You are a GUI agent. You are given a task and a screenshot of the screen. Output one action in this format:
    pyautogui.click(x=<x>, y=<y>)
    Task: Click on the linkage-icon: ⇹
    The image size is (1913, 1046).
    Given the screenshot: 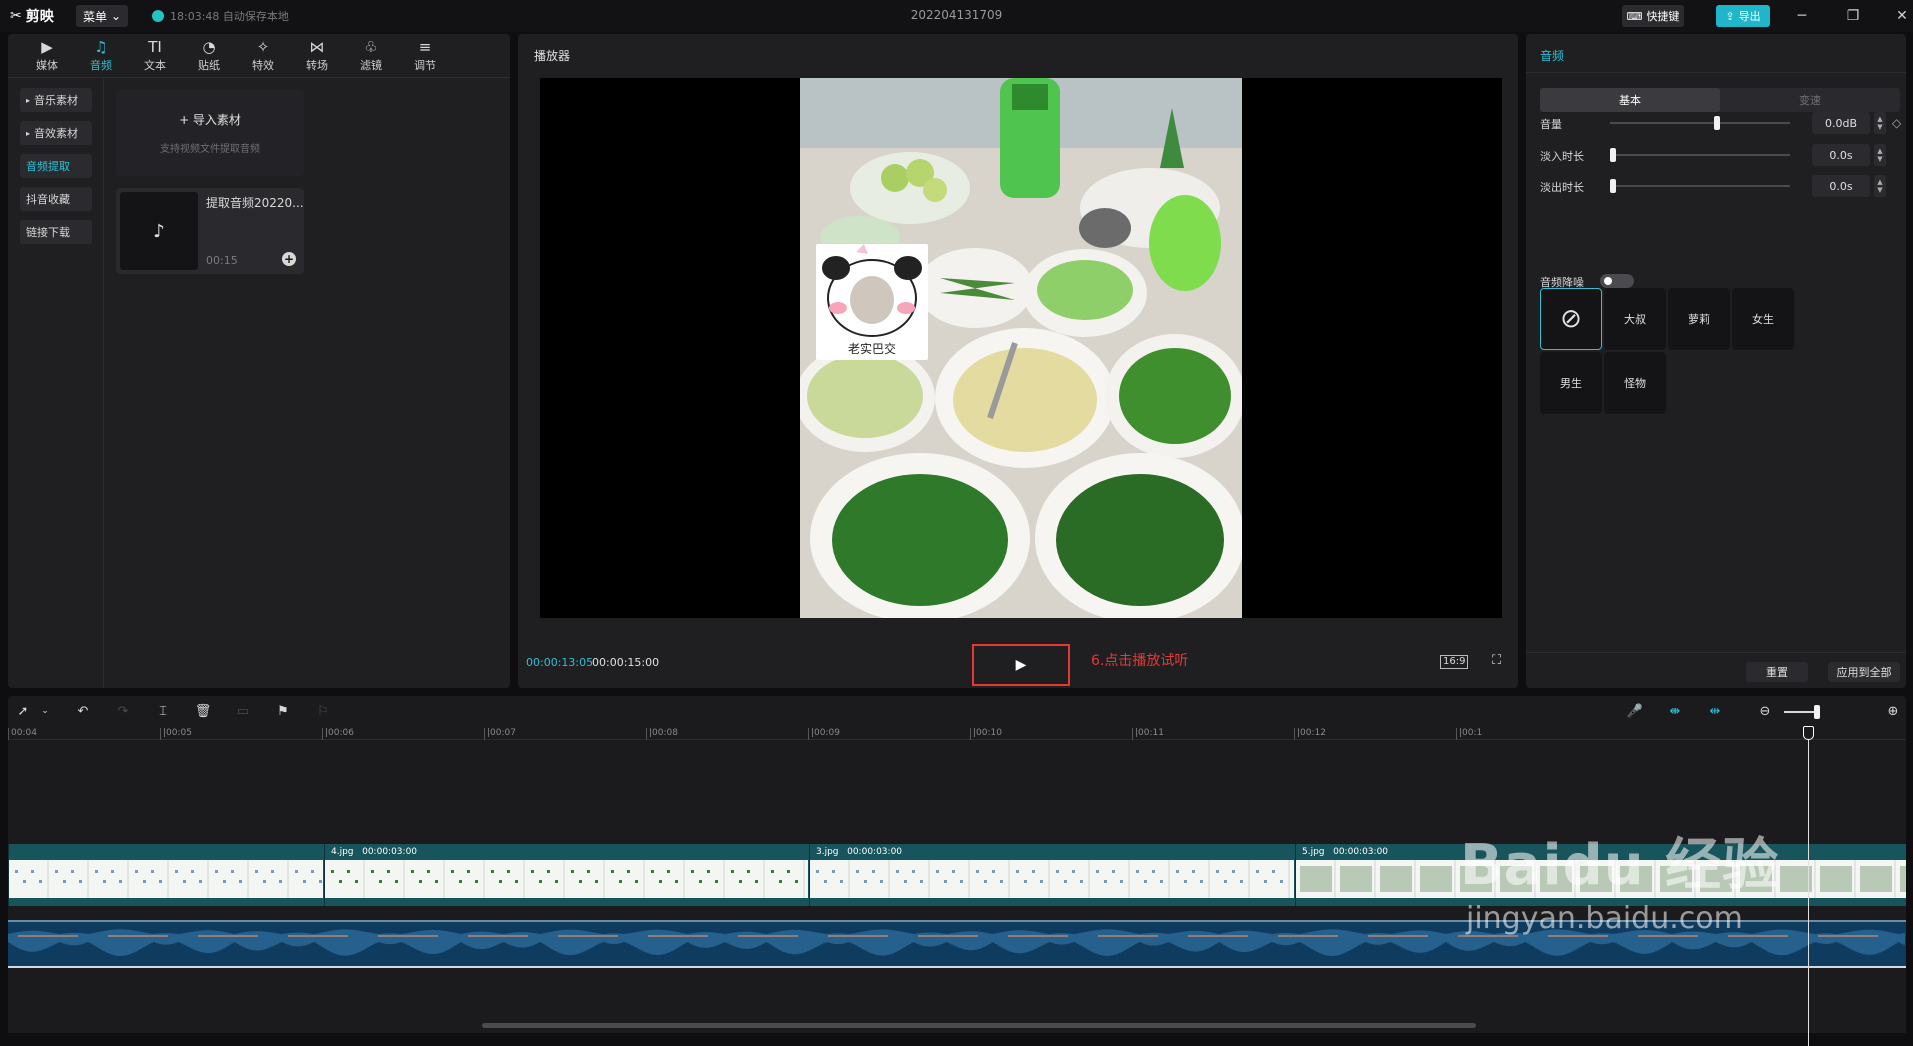 What is the action you would take?
    pyautogui.click(x=1715, y=711)
    